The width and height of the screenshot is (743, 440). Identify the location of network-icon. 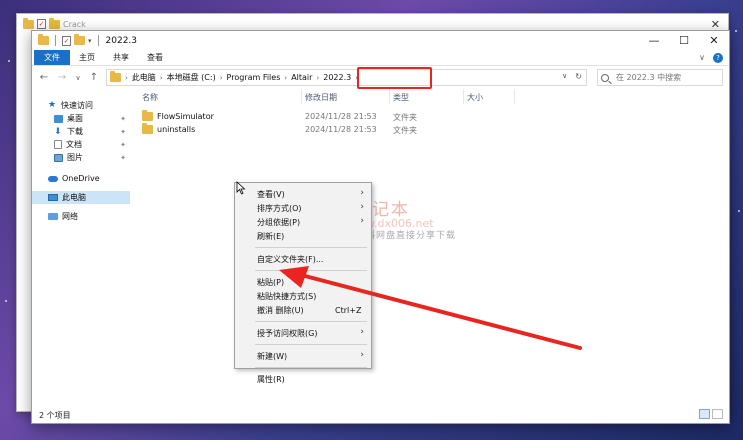
(53, 216).